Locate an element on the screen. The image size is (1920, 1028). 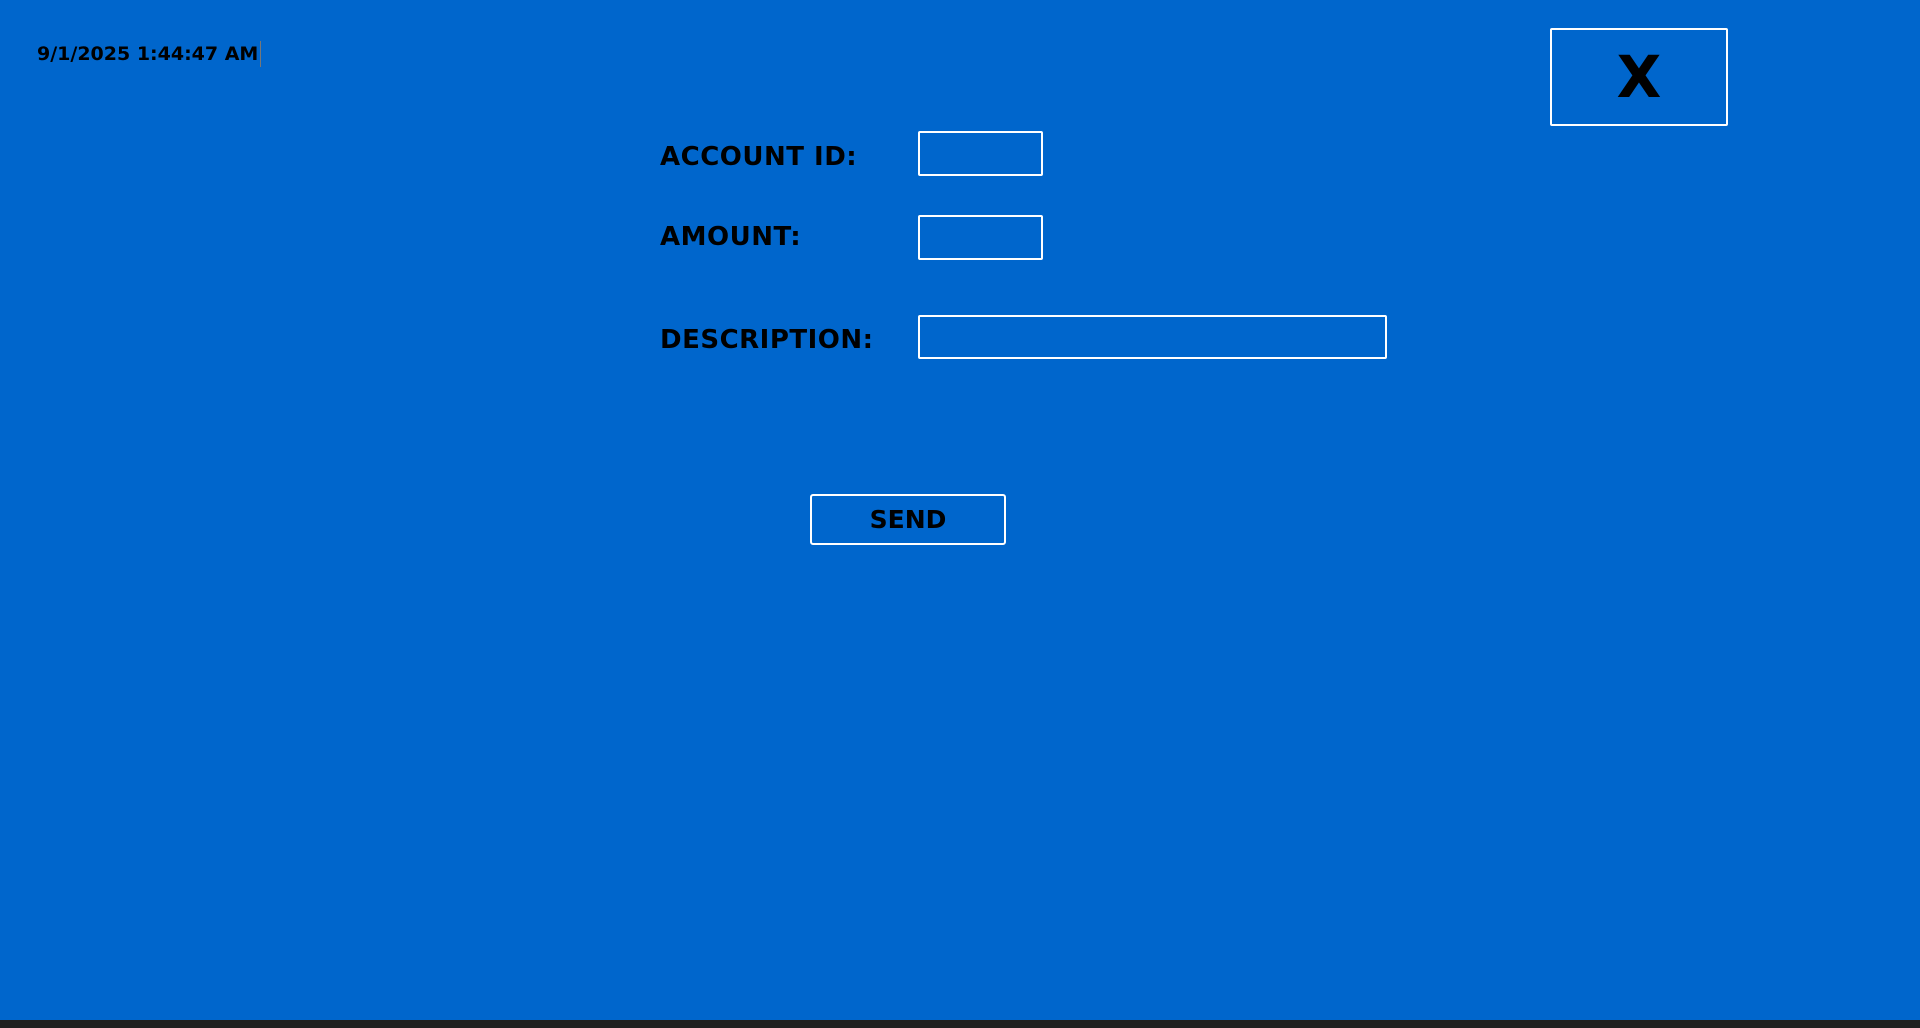
description-input is located at coordinates (1152, 337).